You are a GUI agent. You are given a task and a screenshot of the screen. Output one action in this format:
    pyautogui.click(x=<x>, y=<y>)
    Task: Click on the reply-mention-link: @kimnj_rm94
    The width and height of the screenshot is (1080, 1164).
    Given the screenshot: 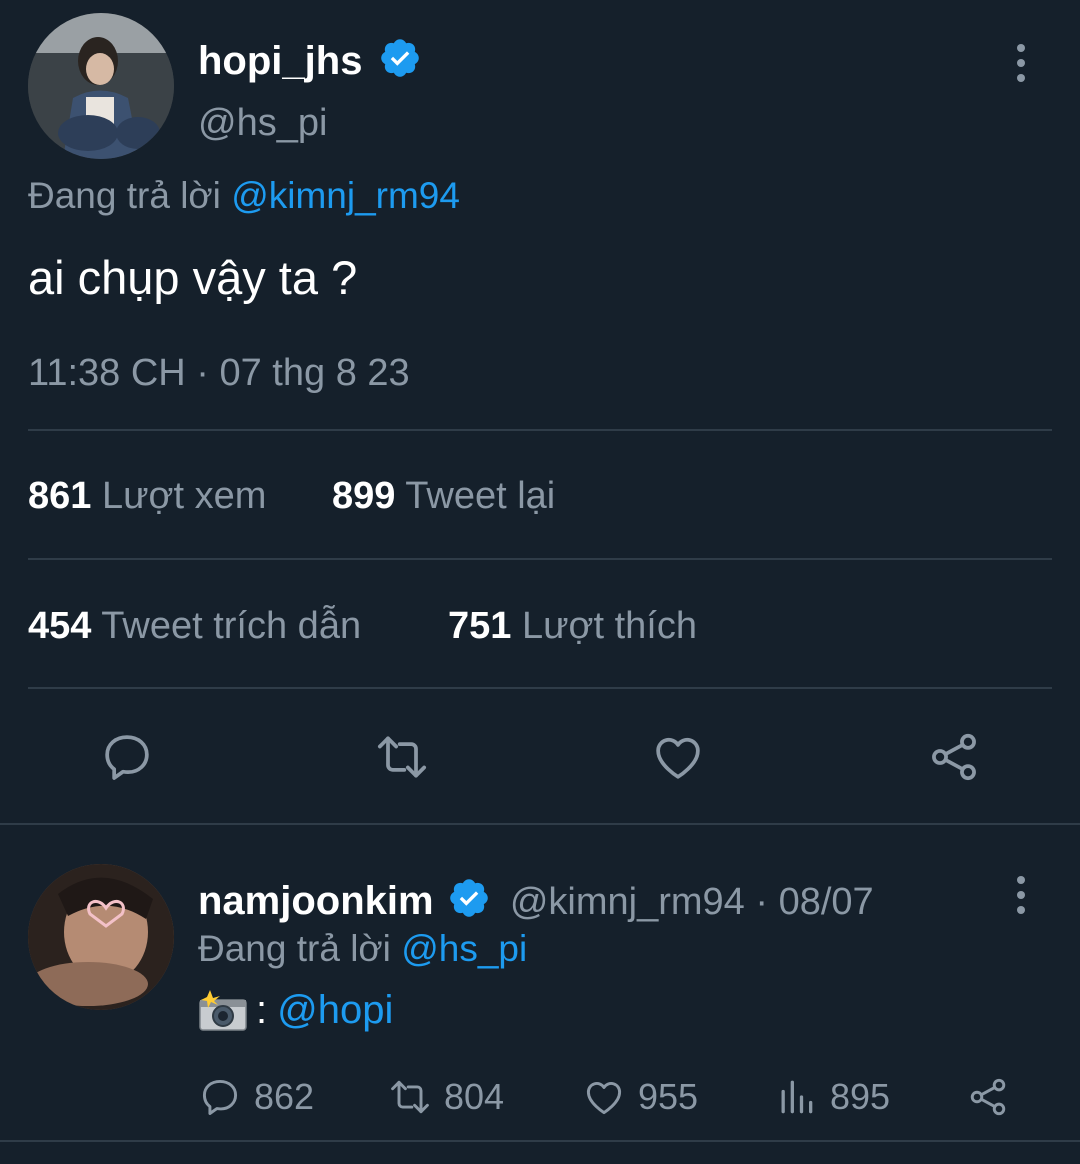 What is the action you would take?
    pyautogui.click(x=345, y=195)
    